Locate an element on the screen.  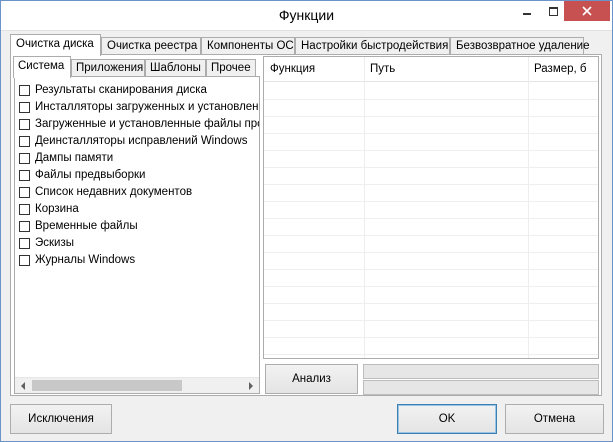
tab-other: Прочее is located at coordinates (231, 68).